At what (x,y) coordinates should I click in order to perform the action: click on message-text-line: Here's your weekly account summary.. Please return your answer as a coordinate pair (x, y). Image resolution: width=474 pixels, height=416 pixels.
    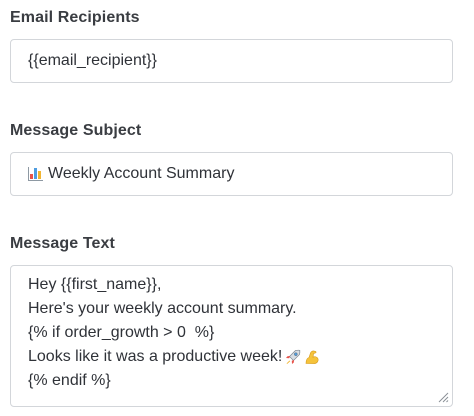
    Looking at the image, I should click on (162, 308).